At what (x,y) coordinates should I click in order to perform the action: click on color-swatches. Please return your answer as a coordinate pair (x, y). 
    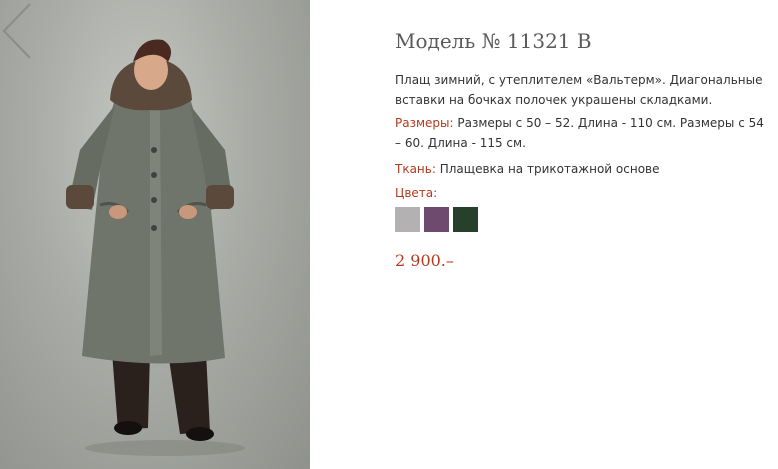
    Looking at the image, I should click on (436, 219).